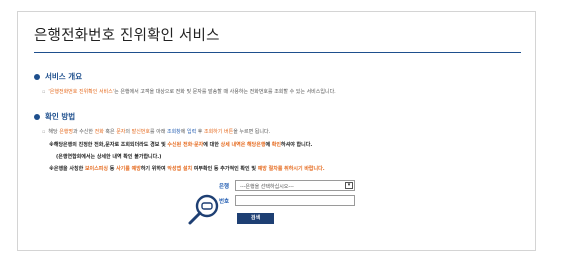  I want to click on bank-select: ---은행을 선택하십시오--- ▾, so click(295, 185).